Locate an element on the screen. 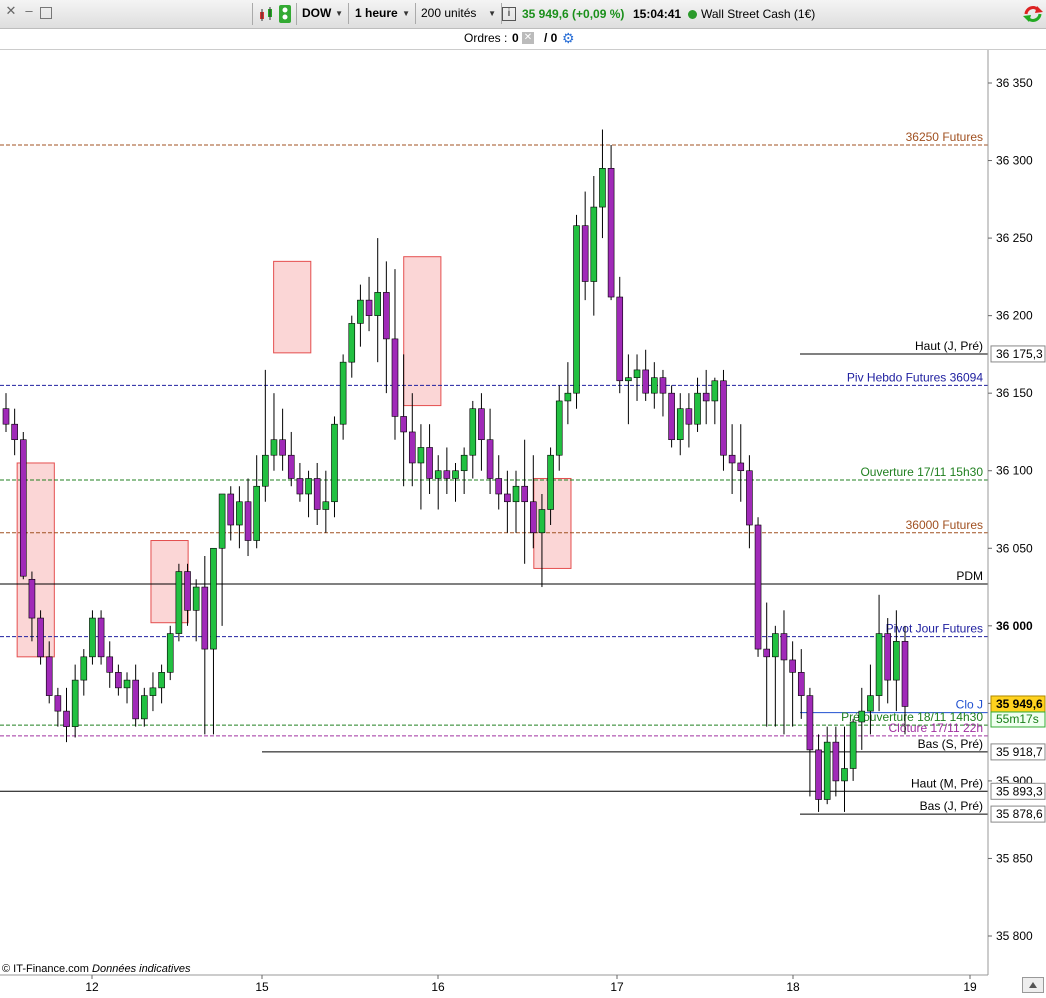 The width and height of the screenshot is (1046, 998). units-dropdown: 200 unités ▼ is located at coordinates (458, 13).